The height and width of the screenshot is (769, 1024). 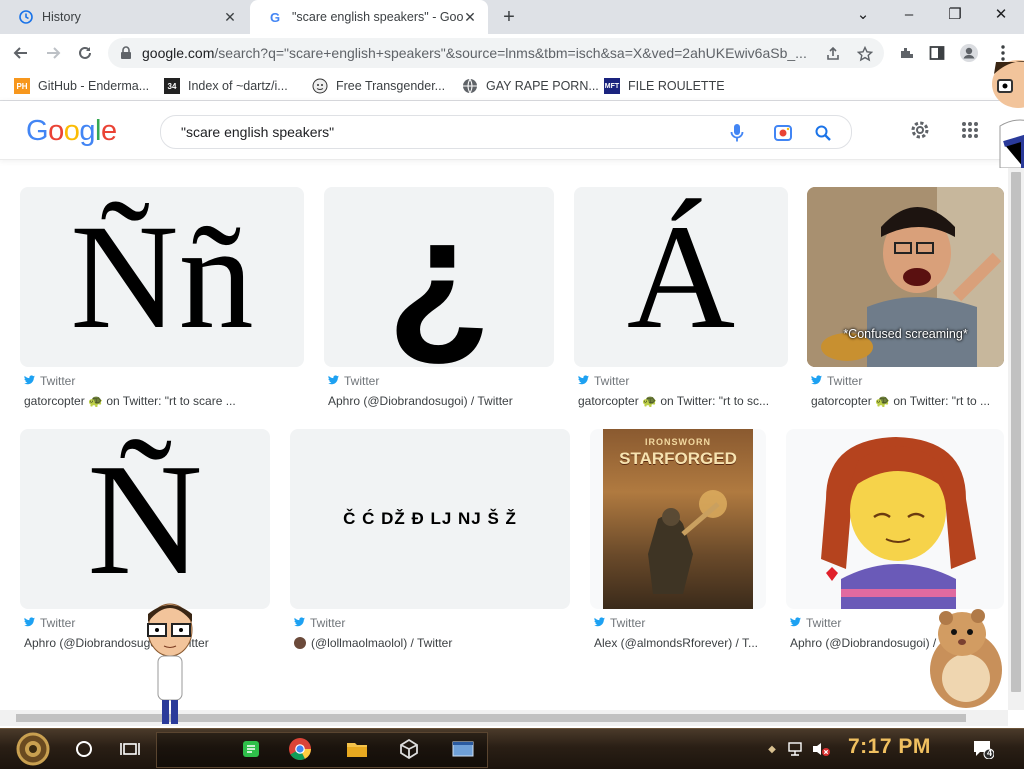 I want to click on bookmark-label: FILE ROULETTE, so click(x=676, y=86).